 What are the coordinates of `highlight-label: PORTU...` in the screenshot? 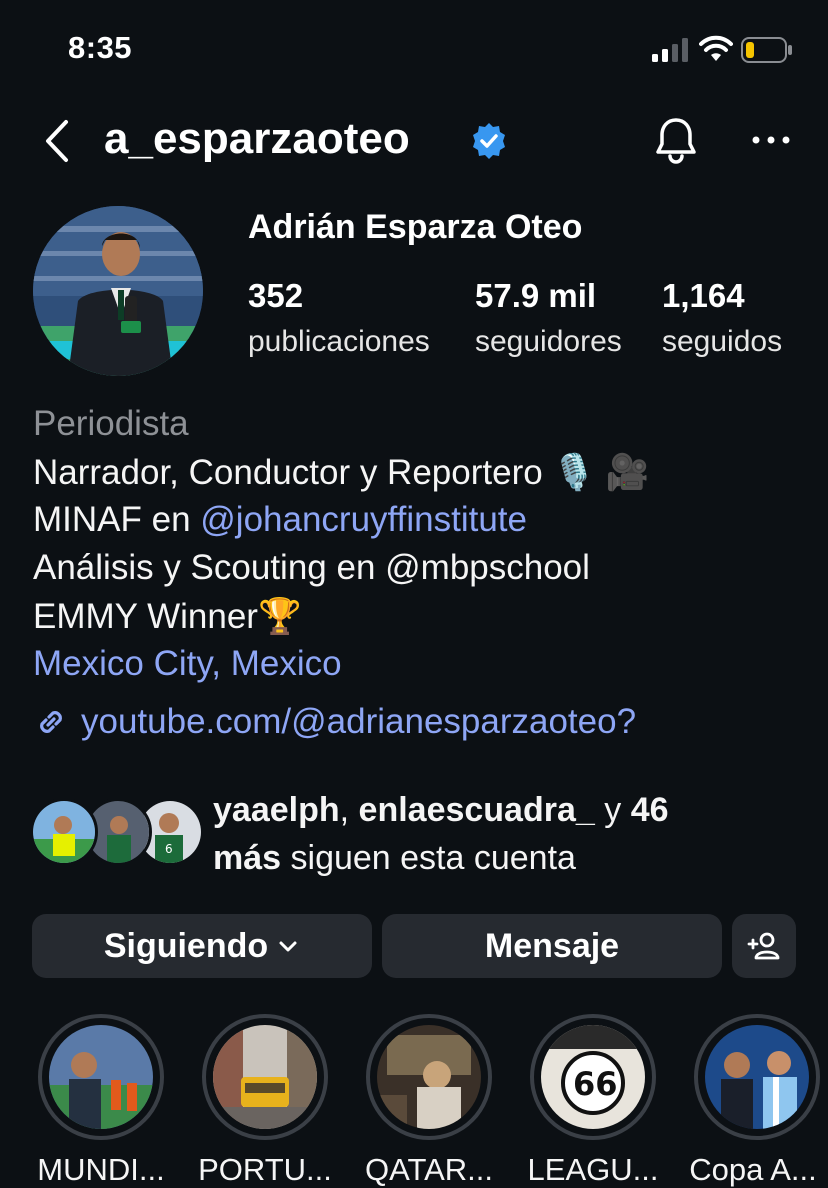 It's located at (265, 1169).